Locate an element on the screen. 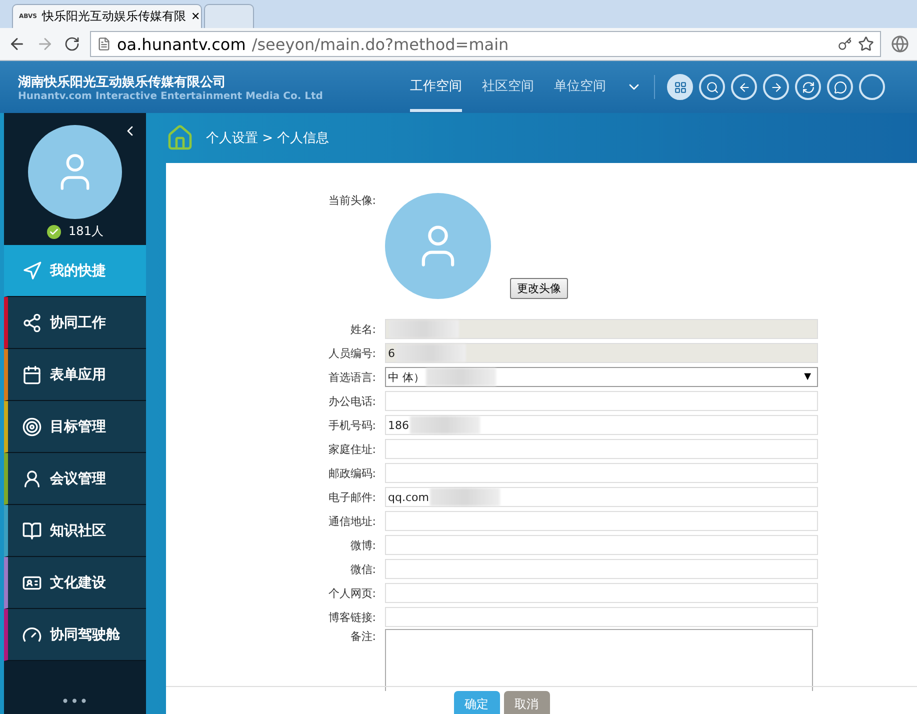 Image resolution: width=917 pixels, height=714 pixels. language-select: 中 体） ▼ is located at coordinates (601, 377).